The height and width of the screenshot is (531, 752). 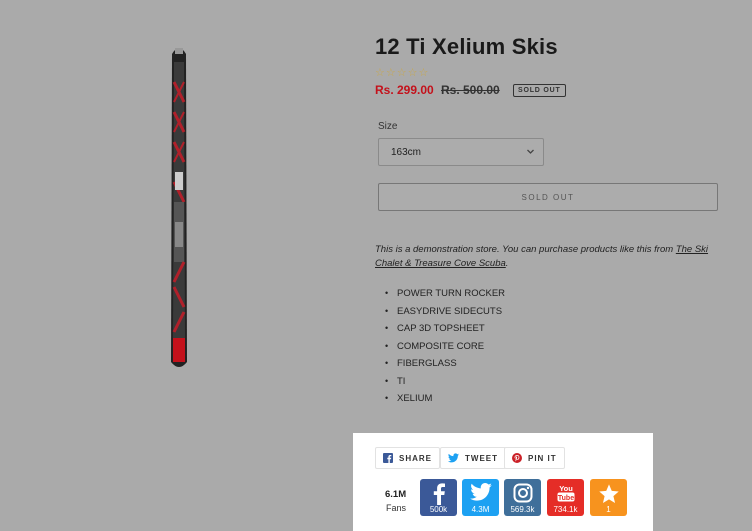 I want to click on list-item: • FIBERGLASS, so click(x=421, y=363).